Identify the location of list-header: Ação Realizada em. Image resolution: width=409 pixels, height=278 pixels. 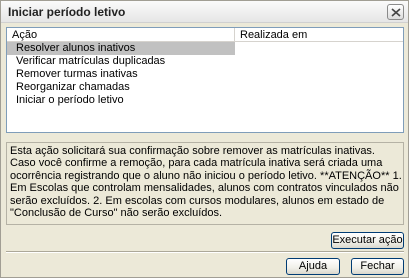
(205, 35).